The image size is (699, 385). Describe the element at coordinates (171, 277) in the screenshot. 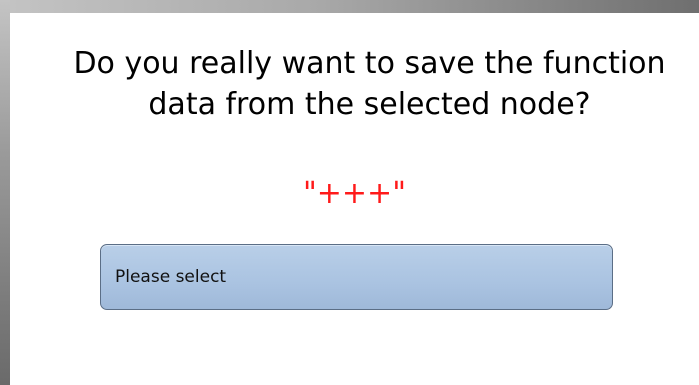

I see `node-select-value: Please select` at that location.